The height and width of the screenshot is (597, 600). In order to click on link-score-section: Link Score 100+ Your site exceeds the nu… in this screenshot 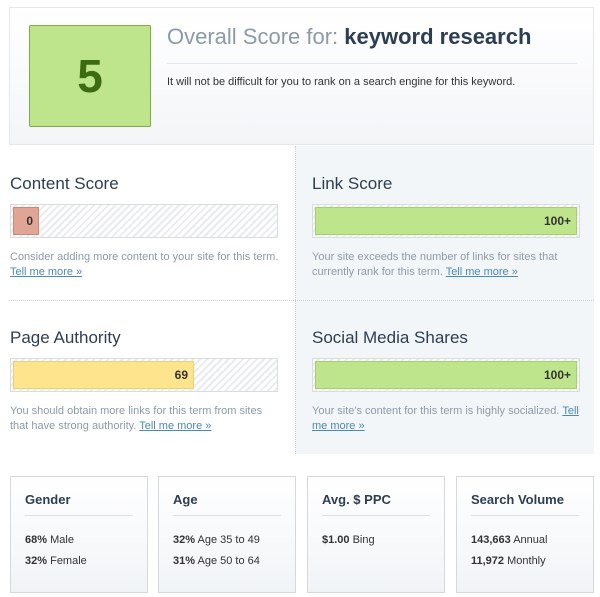, I will do `click(445, 223)`.